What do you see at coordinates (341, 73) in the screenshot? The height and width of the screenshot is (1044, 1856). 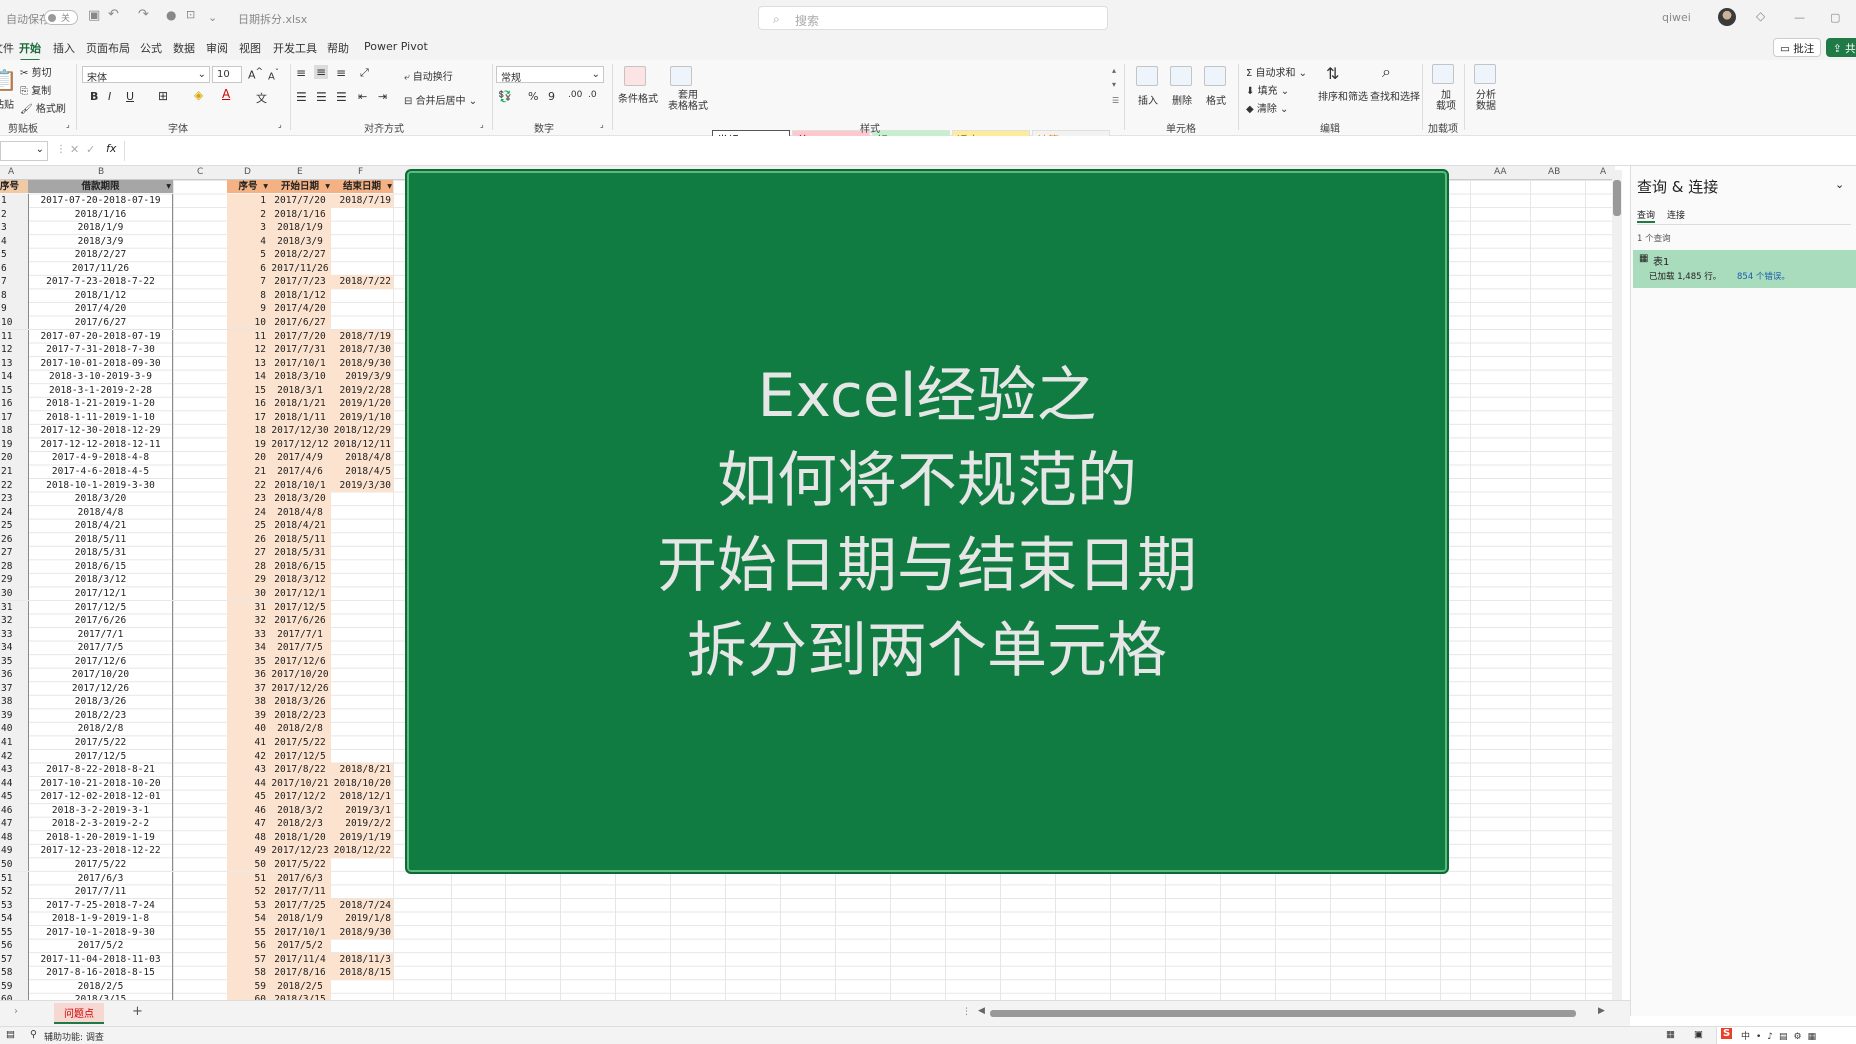 I see `align-bottom-icon: ≡` at bounding box center [341, 73].